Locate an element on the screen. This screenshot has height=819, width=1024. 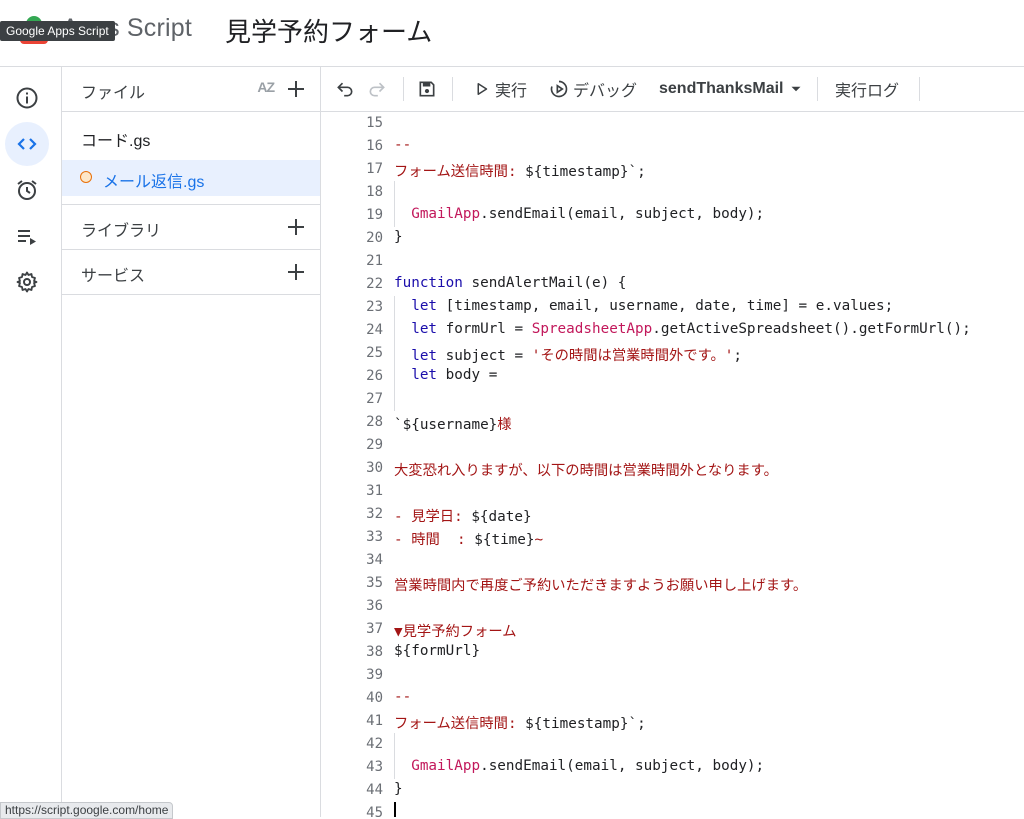
line-number: 45 is located at coordinates (374, 811).